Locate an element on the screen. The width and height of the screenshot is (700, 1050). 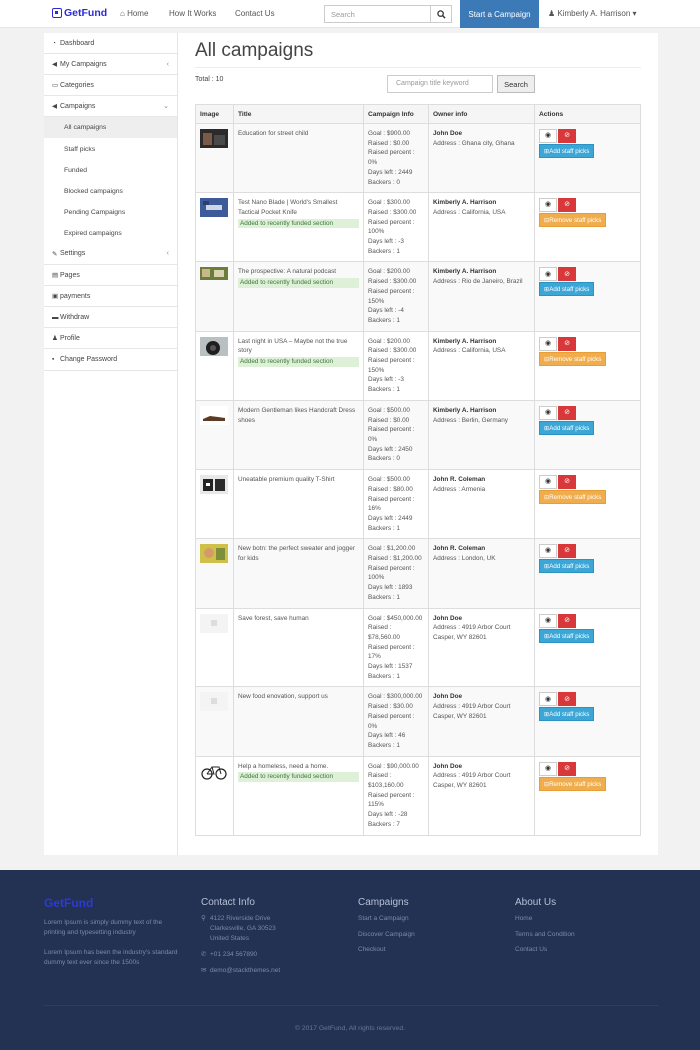
campaign-title: Help a homeless, need a home. is located at coordinates (283, 766).